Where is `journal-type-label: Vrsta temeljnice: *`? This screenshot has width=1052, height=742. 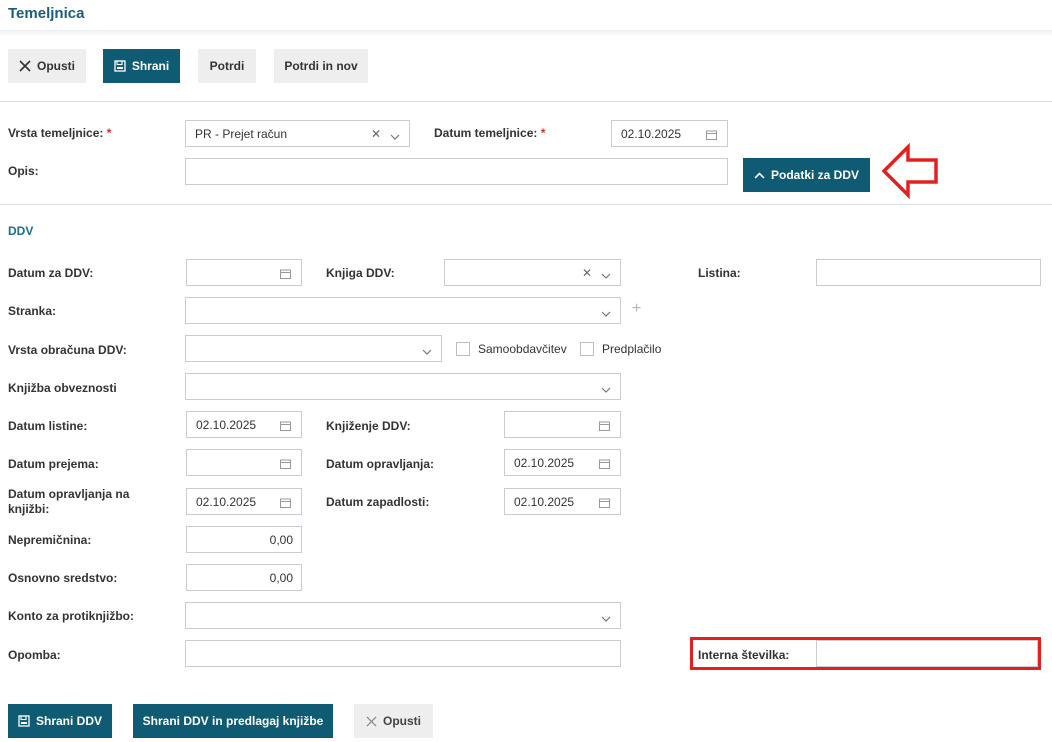 journal-type-label: Vrsta temeljnice: * is located at coordinates (60, 133).